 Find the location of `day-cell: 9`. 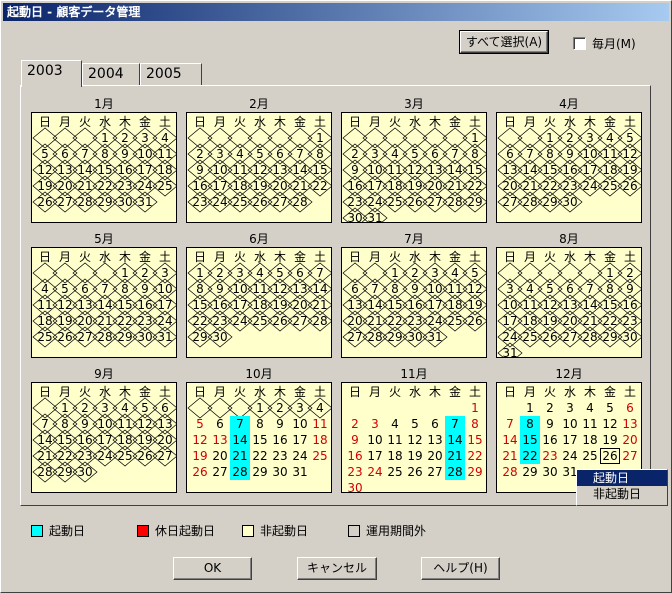

day-cell: 9 is located at coordinates (125, 154).